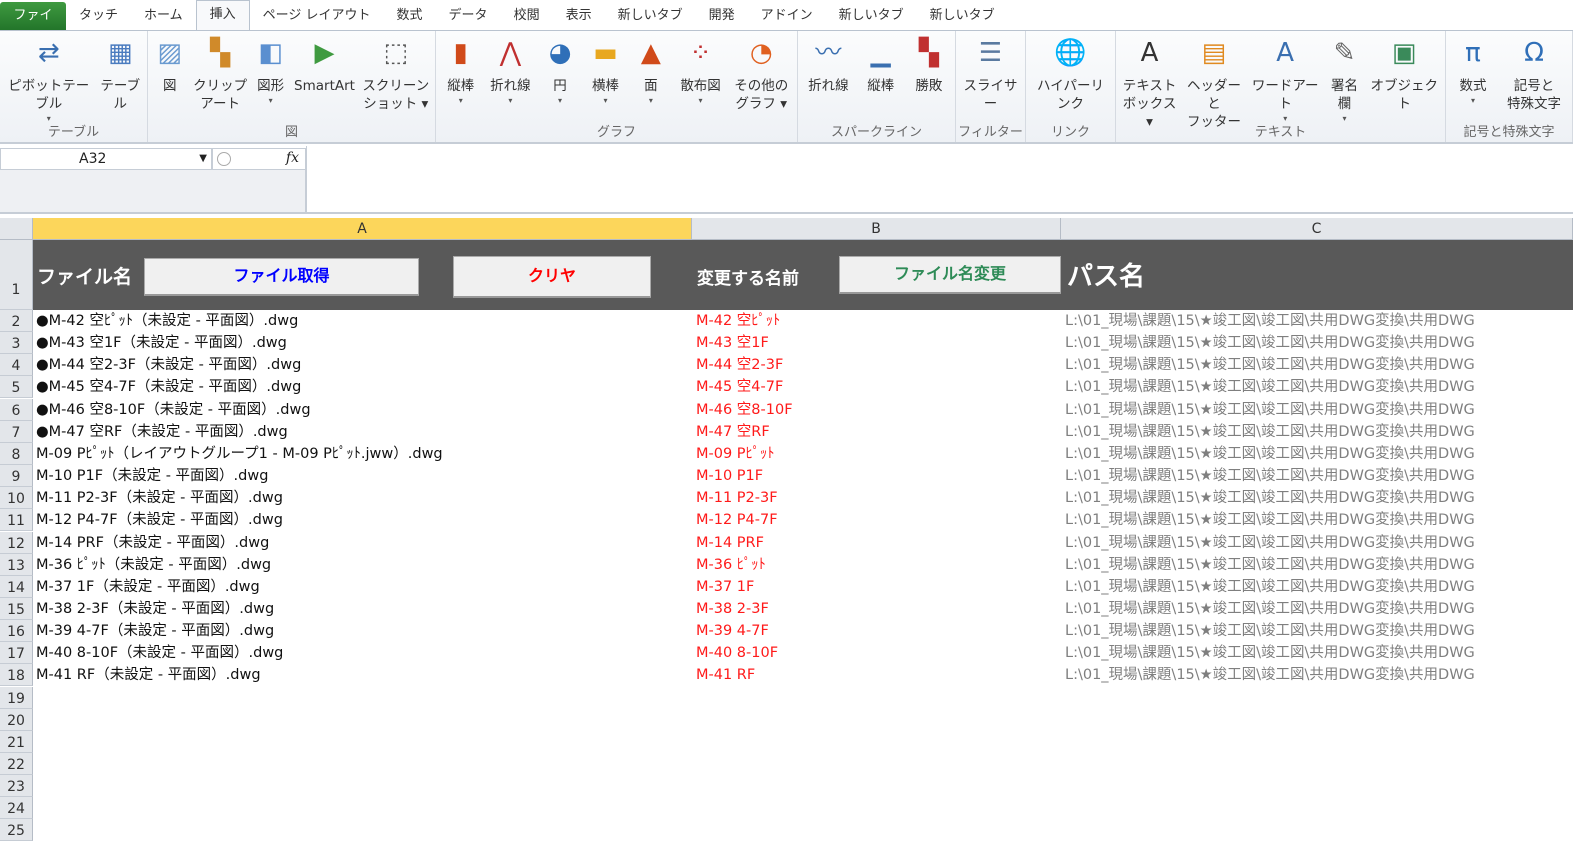 The image size is (1573, 845). What do you see at coordinates (168, 365) in the screenshot?
I see `cell-a: ●M-44 空2-3F（未設定 - 平面図）.dwg` at bounding box center [168, 365].